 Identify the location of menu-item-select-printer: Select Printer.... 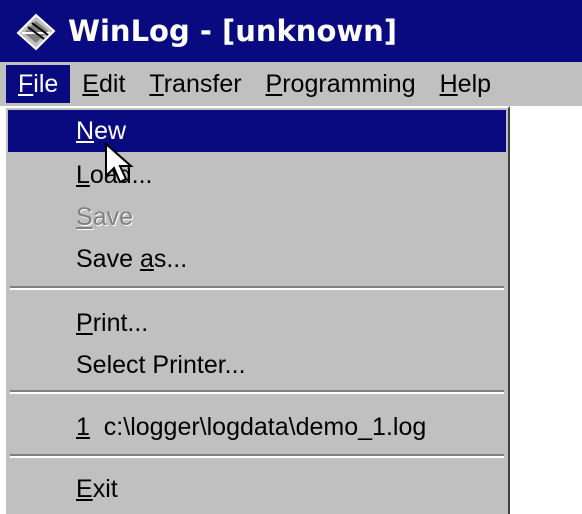
(257, 365).